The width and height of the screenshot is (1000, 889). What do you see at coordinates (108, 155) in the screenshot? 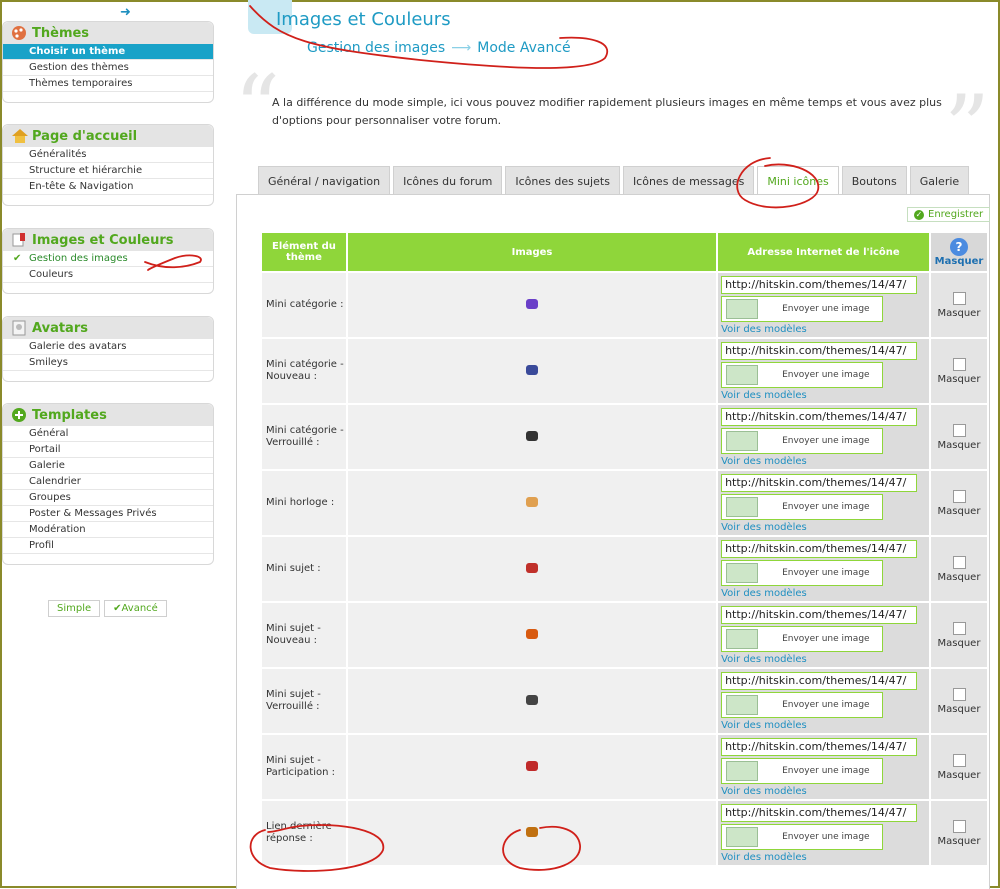
I see `sidebar-item-generalites: Généralités` at bounding box center [108, 155].